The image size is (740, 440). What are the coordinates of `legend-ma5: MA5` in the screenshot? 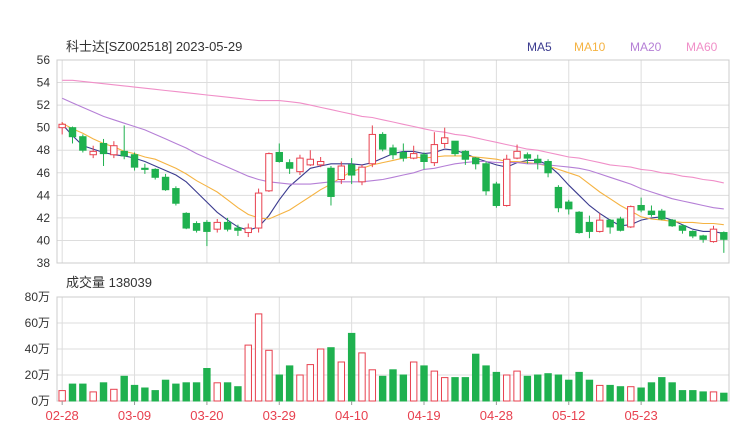 It's located at (539, 47).